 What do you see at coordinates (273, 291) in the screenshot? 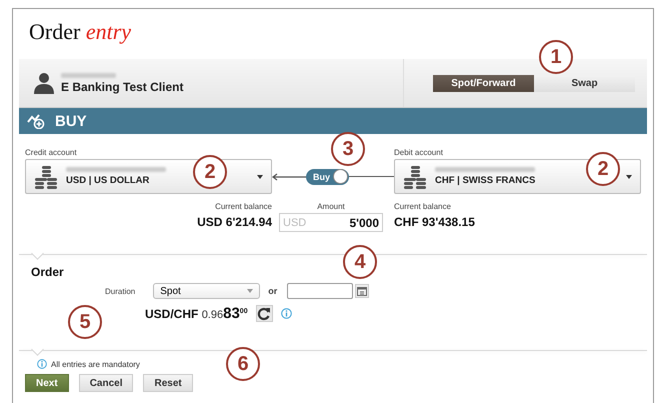
I see `or-label: or` at bounding box center [273, 291].